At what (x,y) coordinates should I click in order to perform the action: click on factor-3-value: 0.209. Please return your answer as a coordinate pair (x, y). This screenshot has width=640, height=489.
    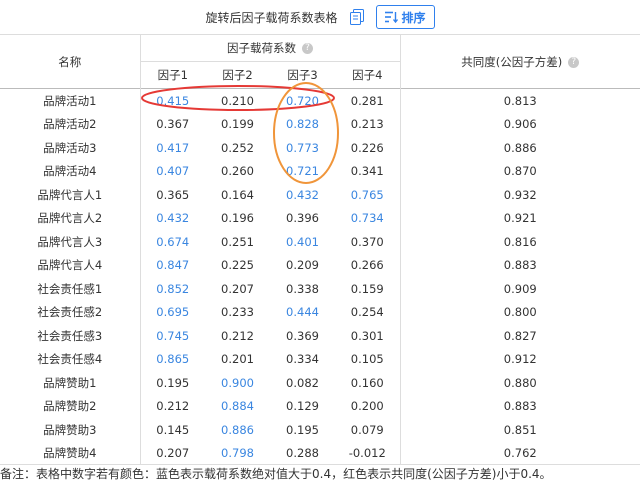
    Looking at the image, I should click on (302, 265).